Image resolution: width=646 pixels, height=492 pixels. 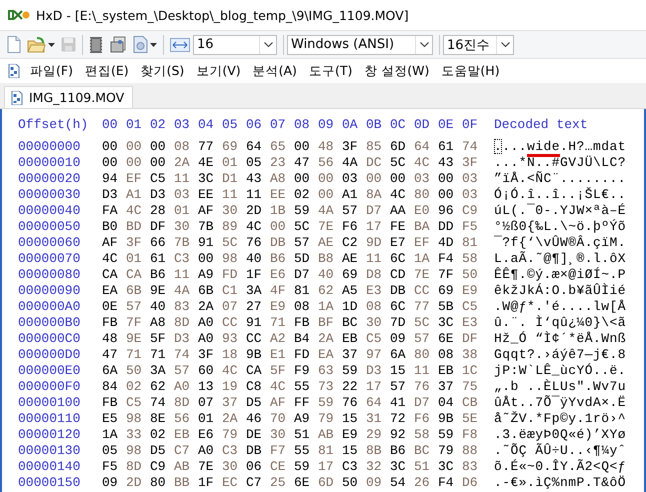 What do you see at coordinates (330, 243) in the screenshot?
I see `hex-byte: AE` at bounding box center [330, 243].